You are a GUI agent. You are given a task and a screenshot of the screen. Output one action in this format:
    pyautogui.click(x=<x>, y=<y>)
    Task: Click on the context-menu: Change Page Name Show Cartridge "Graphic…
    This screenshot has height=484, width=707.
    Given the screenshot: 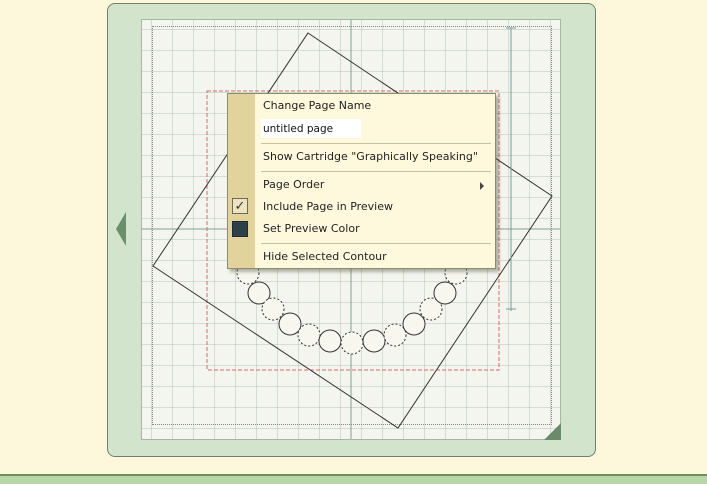 What is the action you would take?
    pyautogui.click(x=361, y=181)
    